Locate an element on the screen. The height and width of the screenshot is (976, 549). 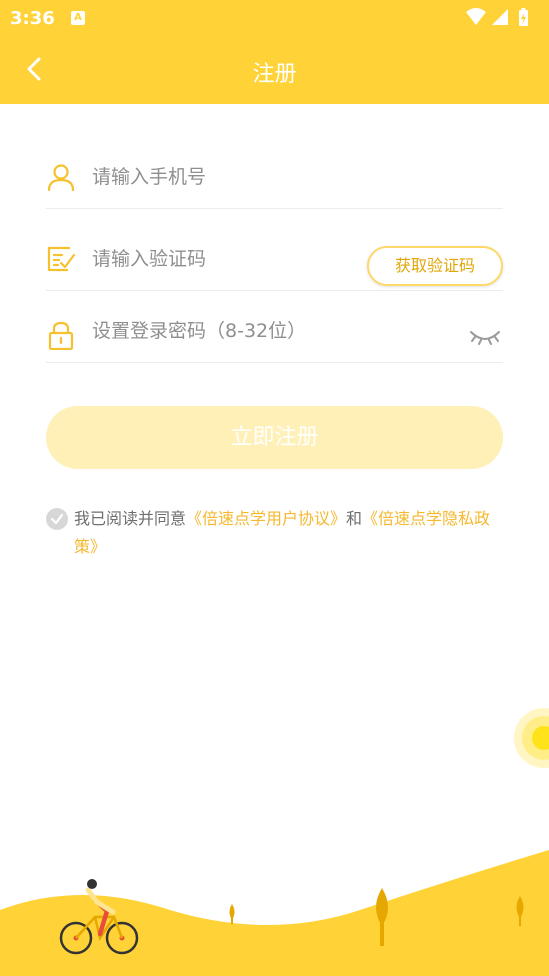
battery-icon is located at coordinates (523, 17).